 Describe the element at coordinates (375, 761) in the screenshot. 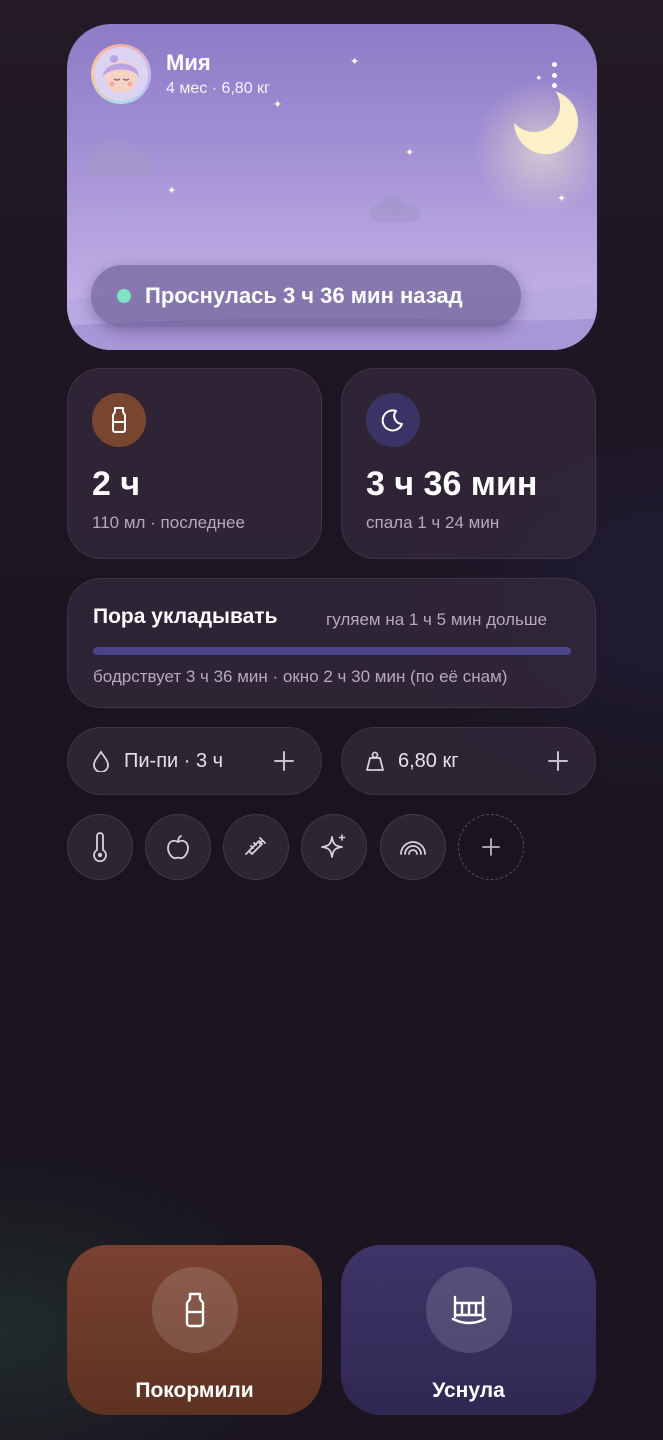

I see `weight-icon` at that location.